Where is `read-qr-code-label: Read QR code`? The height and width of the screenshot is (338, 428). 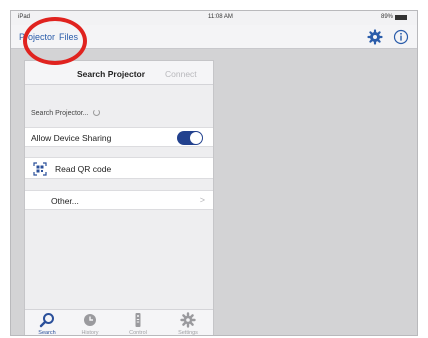
read-qr-code-label: Read QR code is located at coordinates (83, 169).